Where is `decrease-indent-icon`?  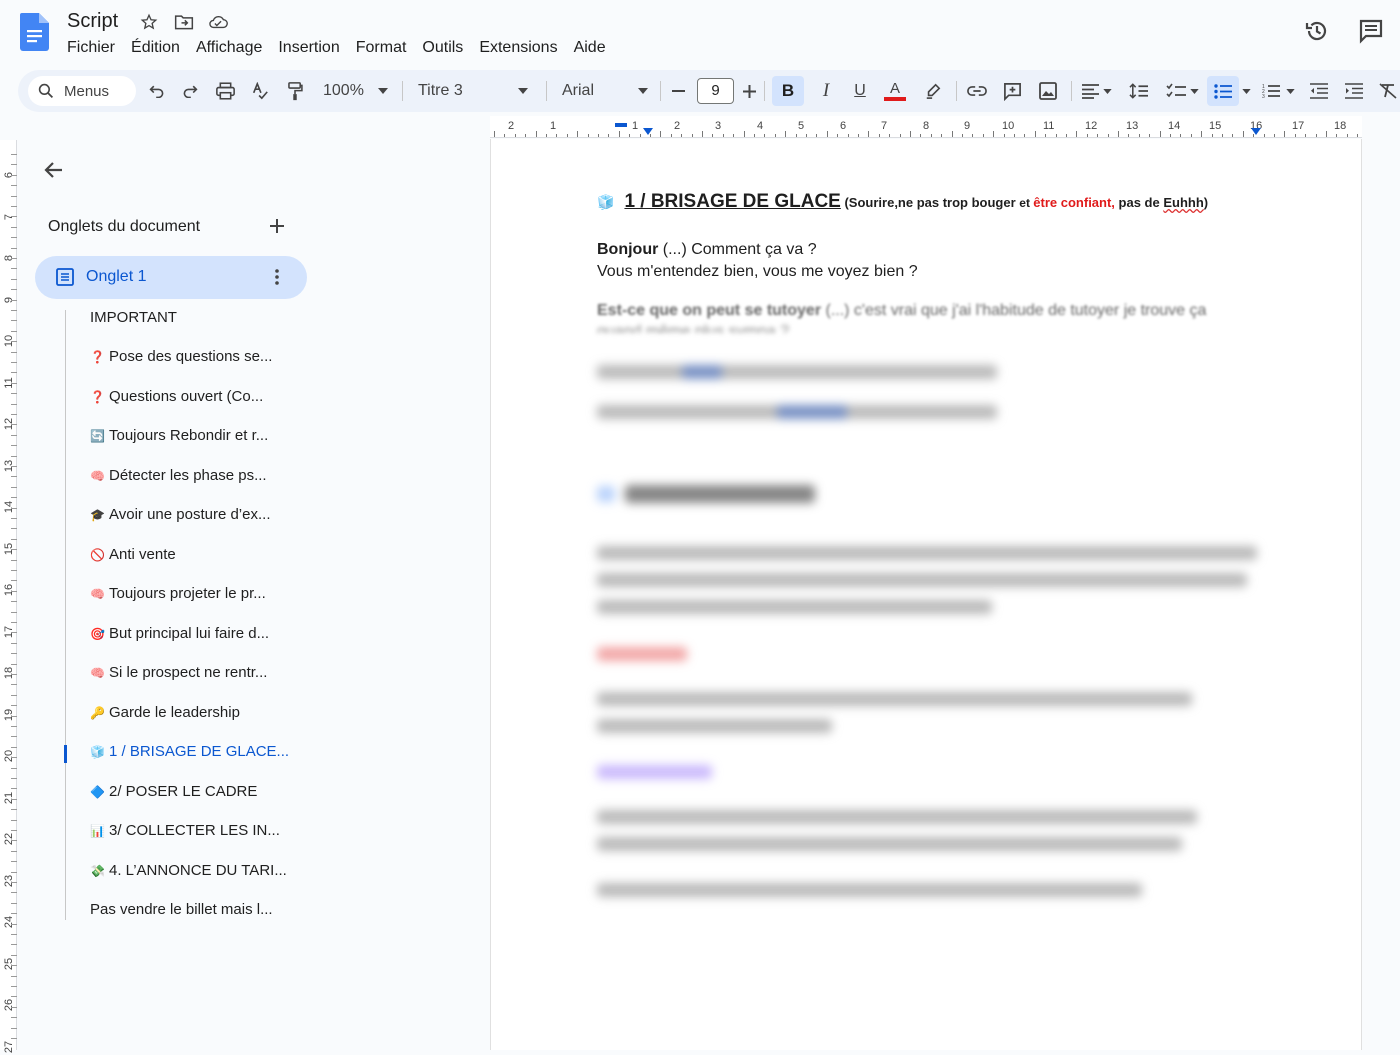 decrease-indent-icon is located at coordinates (1319, 91).